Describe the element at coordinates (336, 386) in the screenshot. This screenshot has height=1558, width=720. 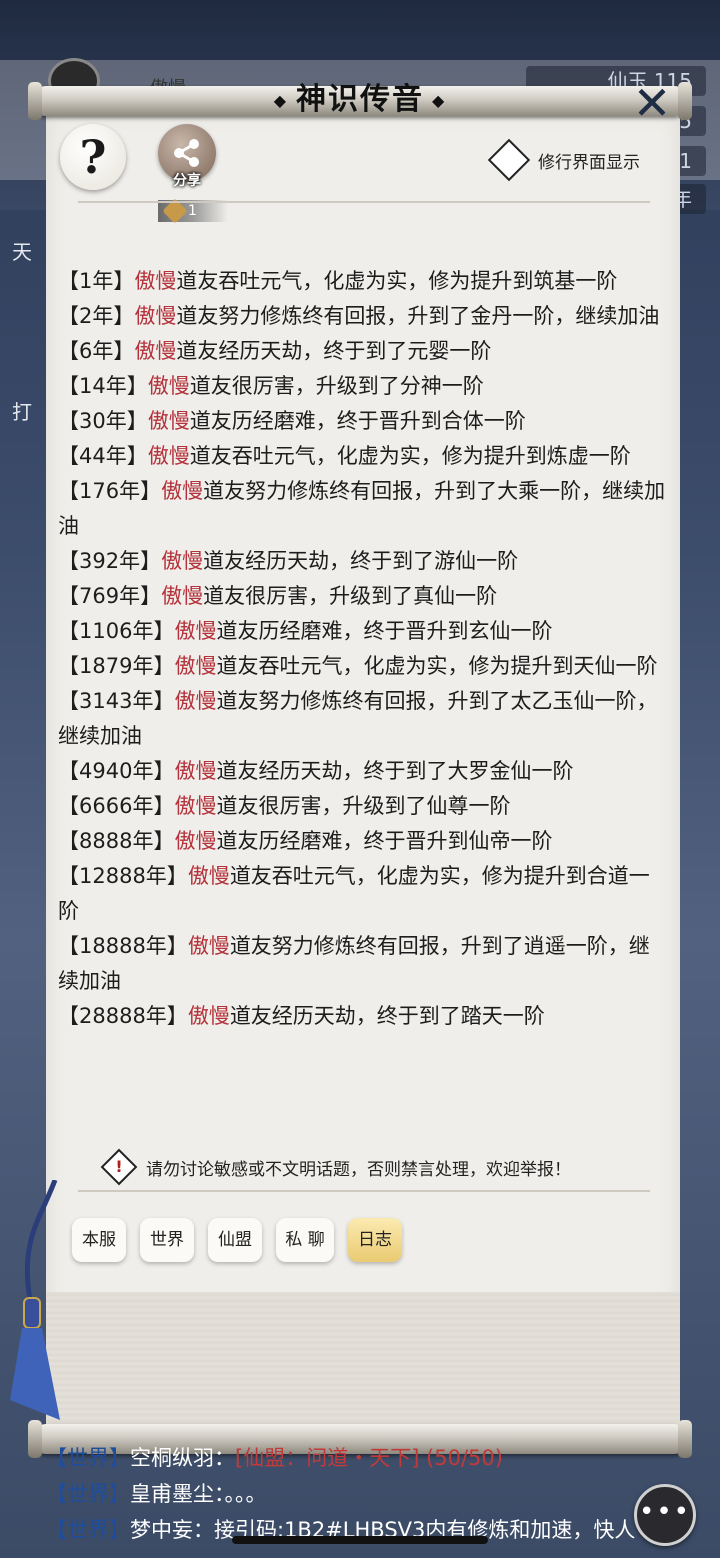
I see `log-text: 道友很厉害，升级到了分神一阶` at that location.